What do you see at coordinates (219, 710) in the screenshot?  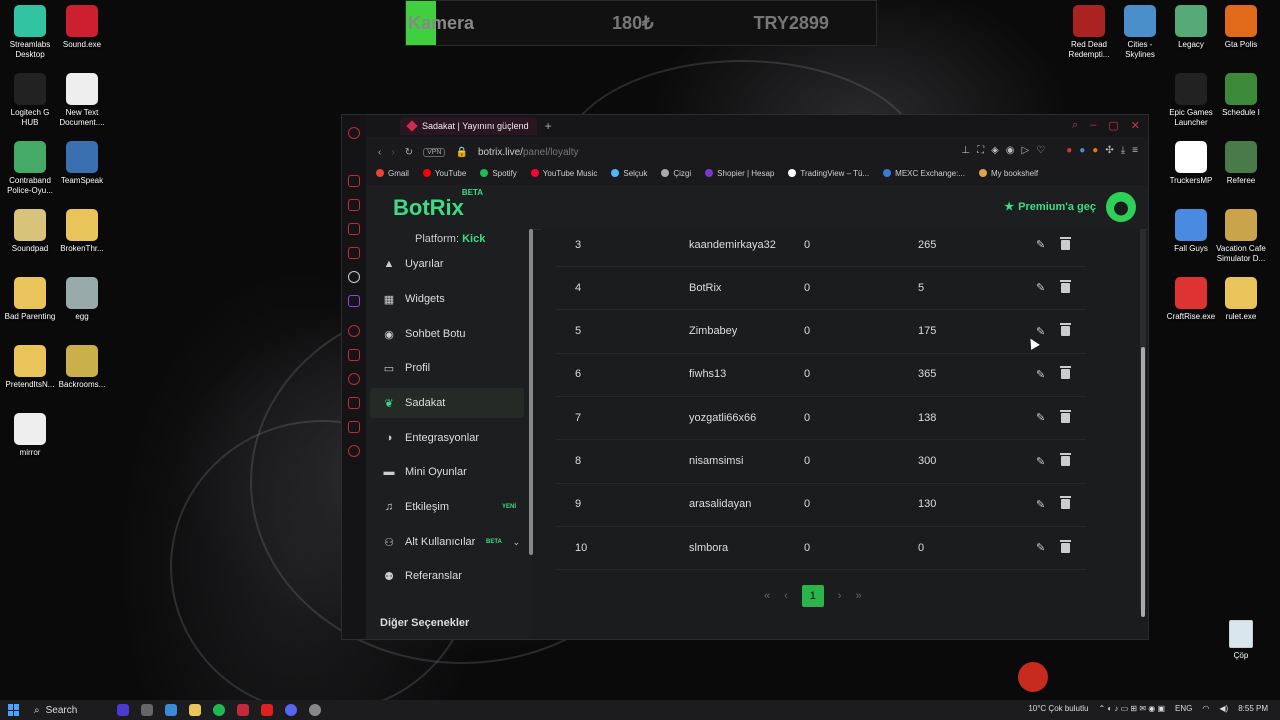 I see `spotify-icon` at bounding box center [219, 710].